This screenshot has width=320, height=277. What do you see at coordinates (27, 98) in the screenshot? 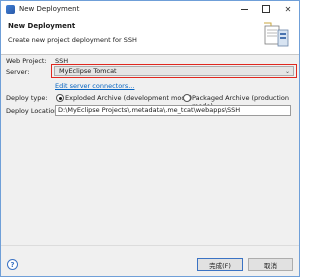
I see `deploy-type-label: Deploy type:` at bounding box center [27, 98].